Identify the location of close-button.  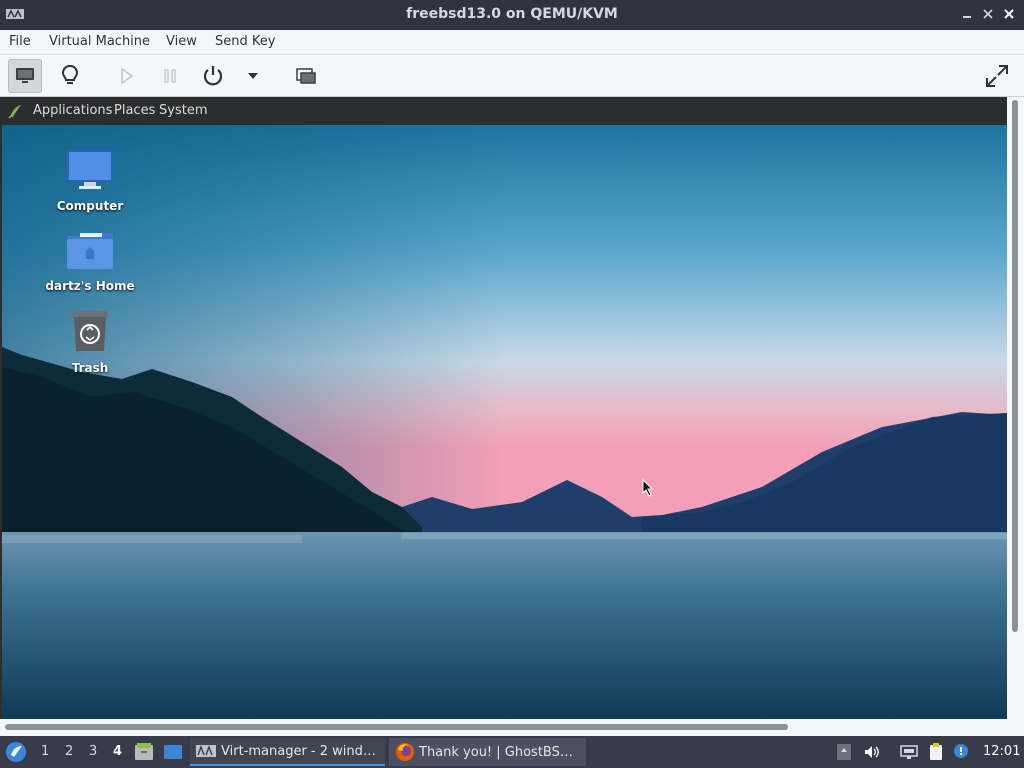
(1009, 15).